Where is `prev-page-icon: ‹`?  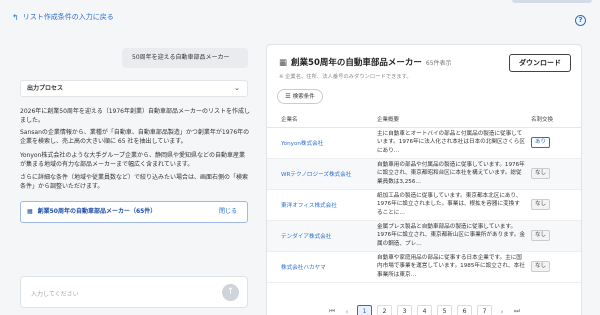 prev-page-icon: ‹ is located at coordinates (347, 311).